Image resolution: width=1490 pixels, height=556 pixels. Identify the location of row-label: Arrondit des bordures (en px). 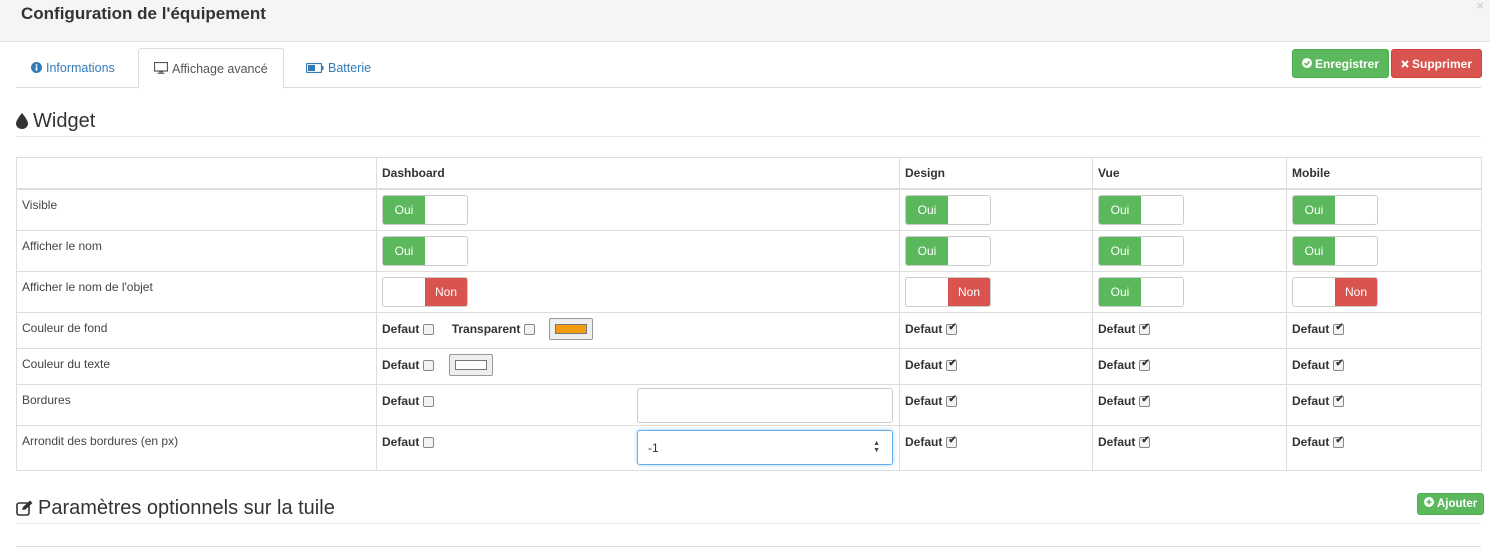
(196, 447).